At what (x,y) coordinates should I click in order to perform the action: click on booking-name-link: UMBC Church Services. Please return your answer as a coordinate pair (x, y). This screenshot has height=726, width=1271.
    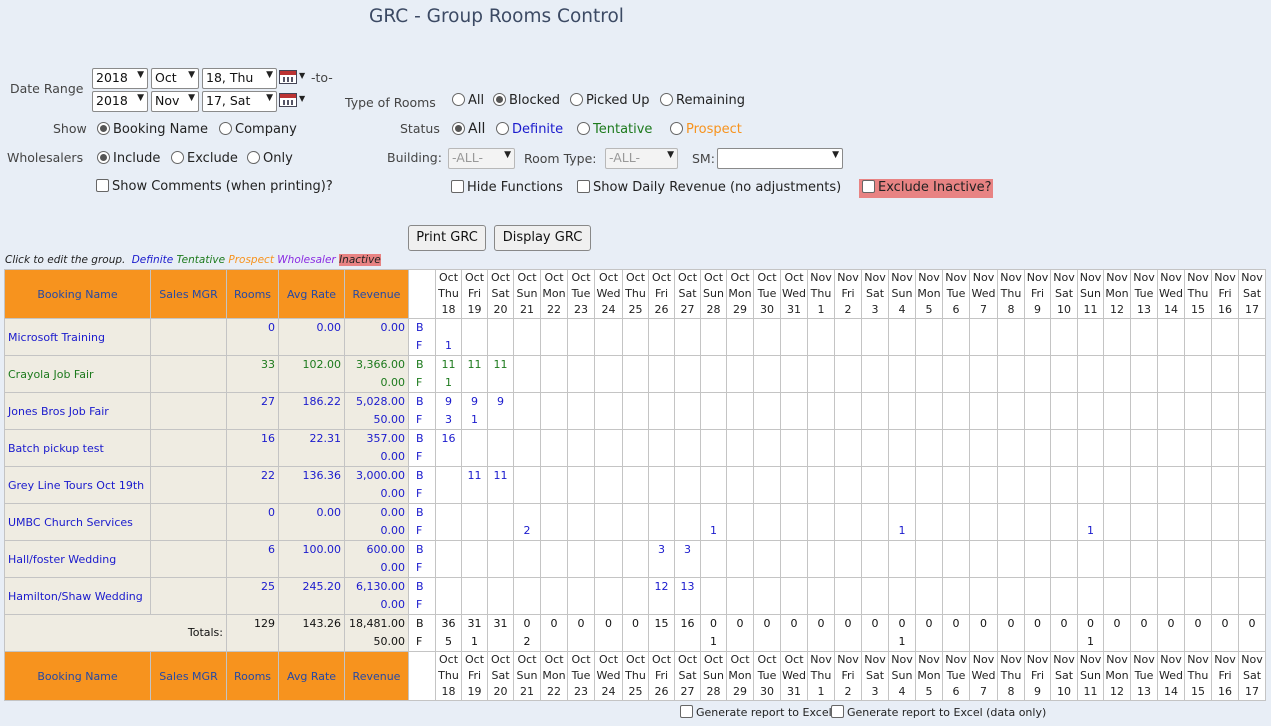
    Looking at the image, I should click on (77, 522).